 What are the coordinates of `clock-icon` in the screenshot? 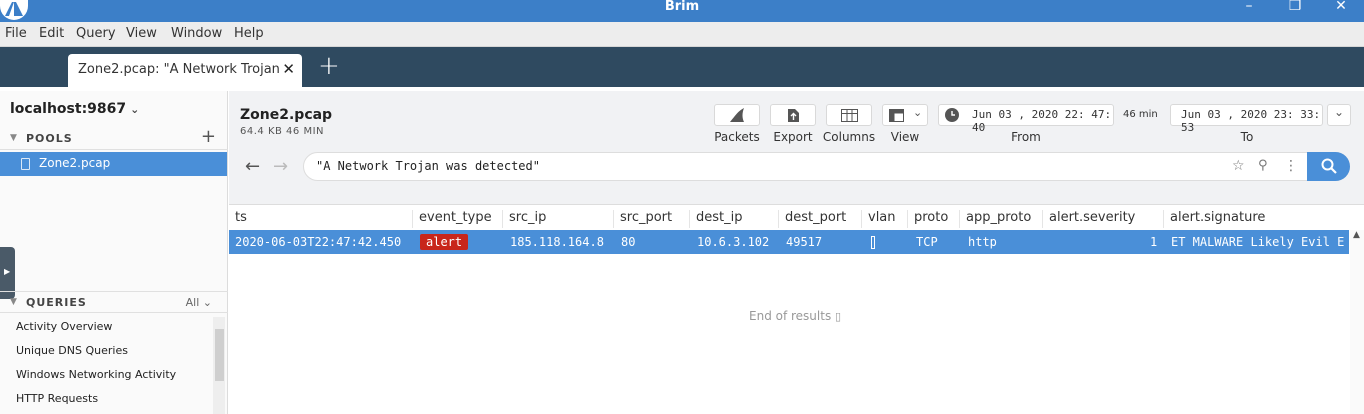 It's located at (952, 115).